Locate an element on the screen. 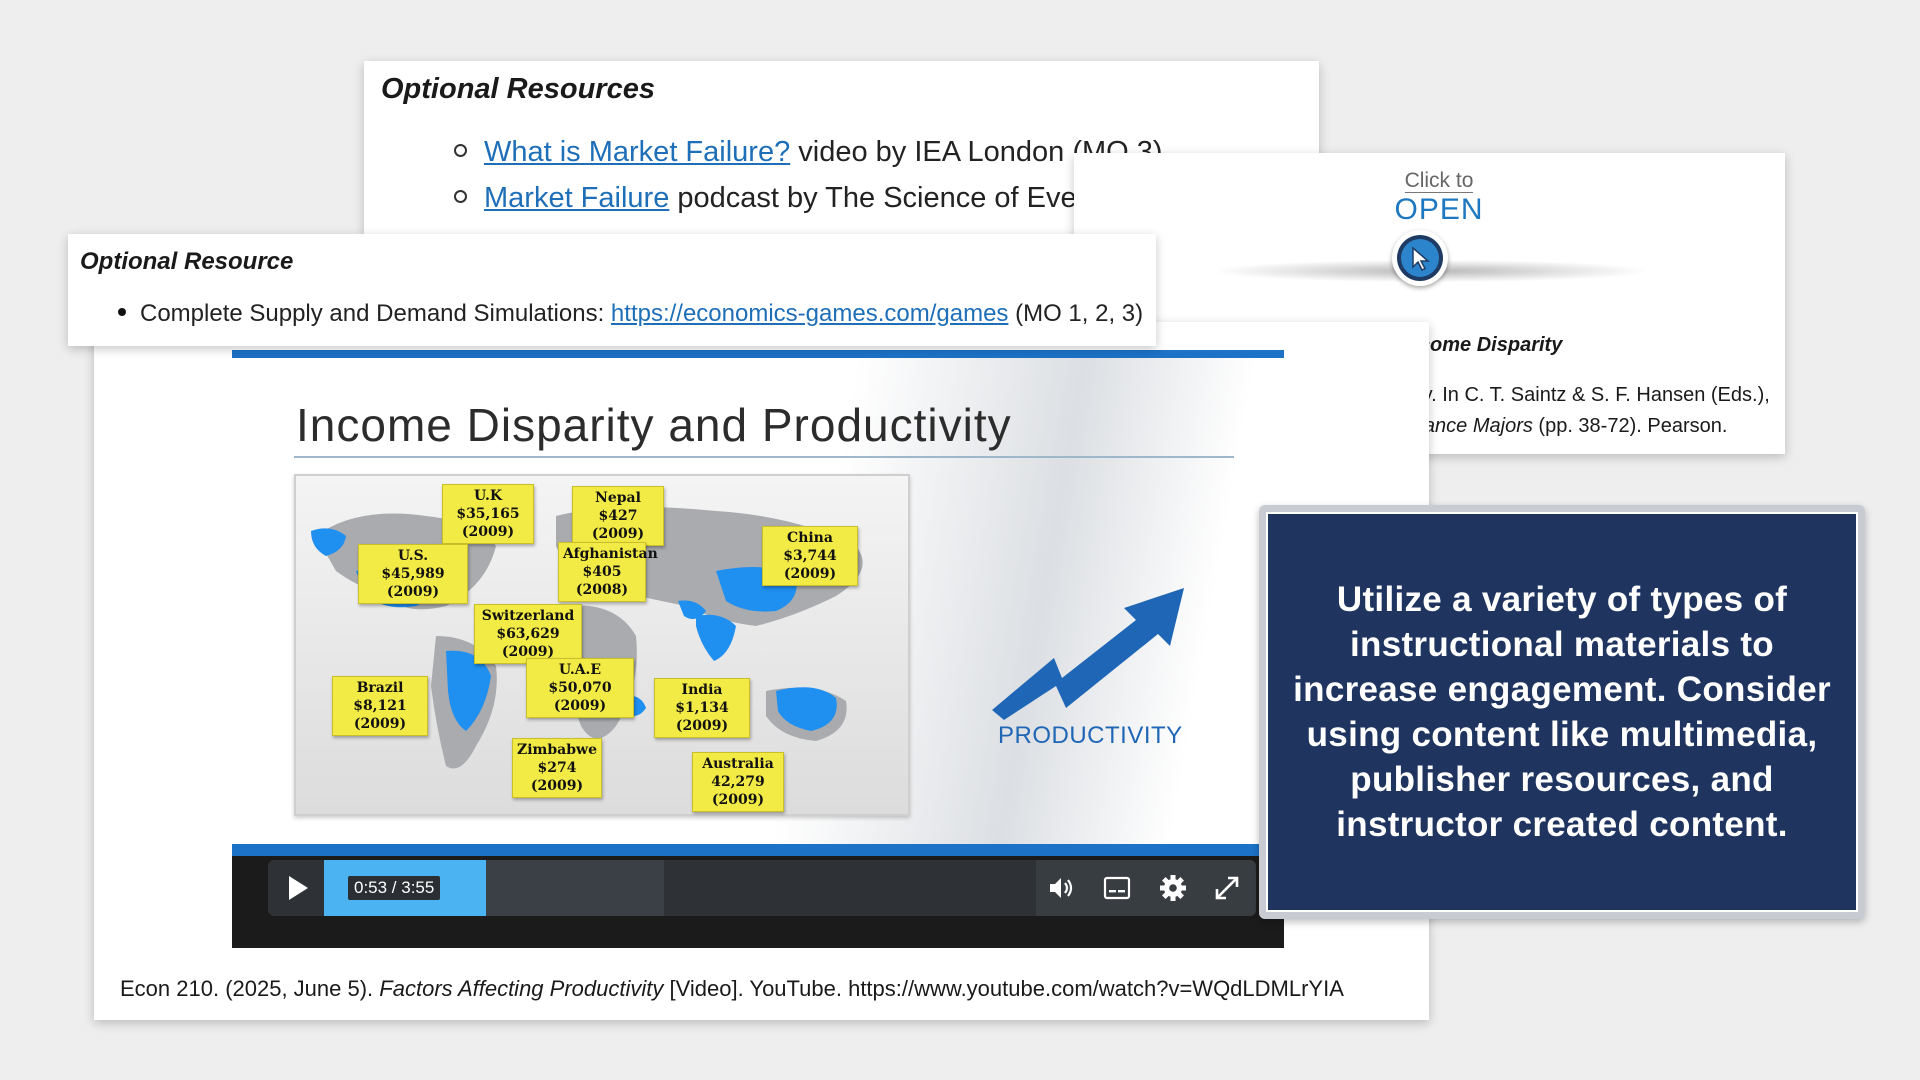  play-icon is located at coordinates (298, 888).